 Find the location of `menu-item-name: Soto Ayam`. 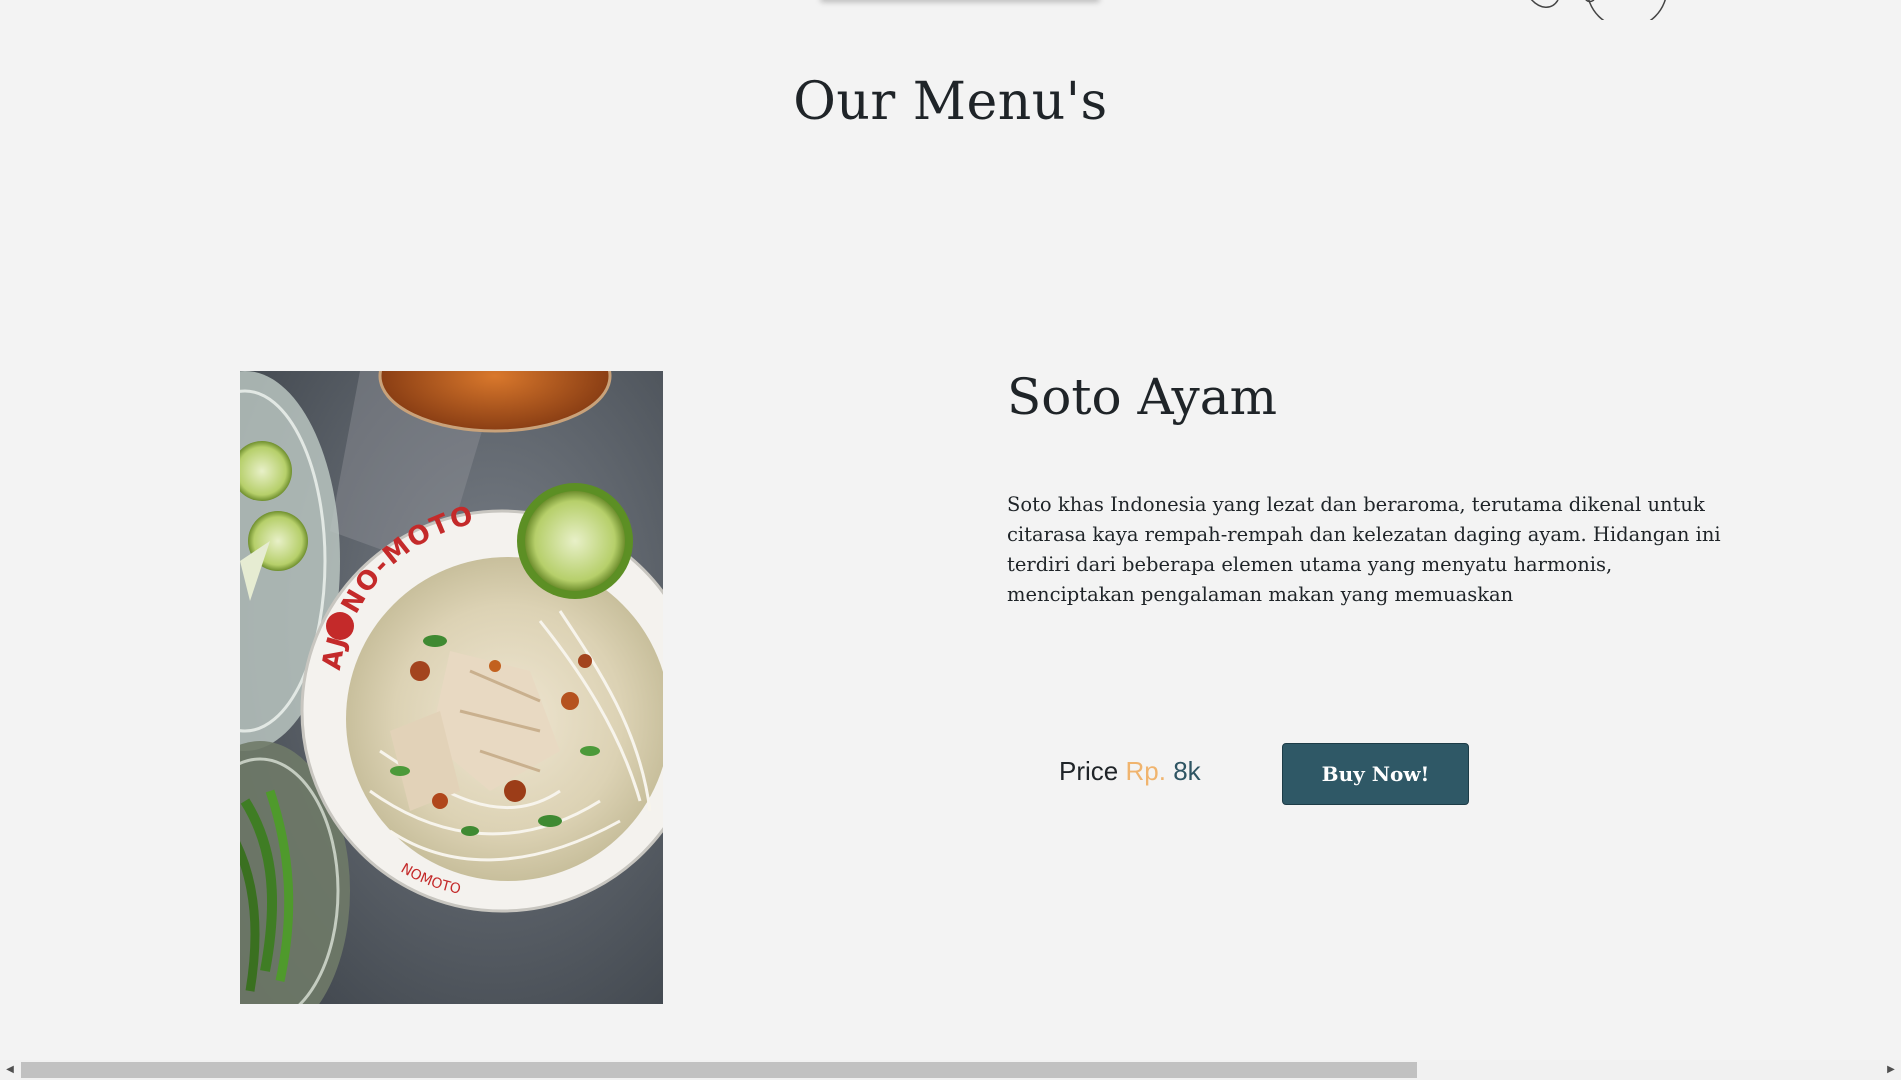

menu-item-name: Soto Ayam is located at coordinates (1142, 397).